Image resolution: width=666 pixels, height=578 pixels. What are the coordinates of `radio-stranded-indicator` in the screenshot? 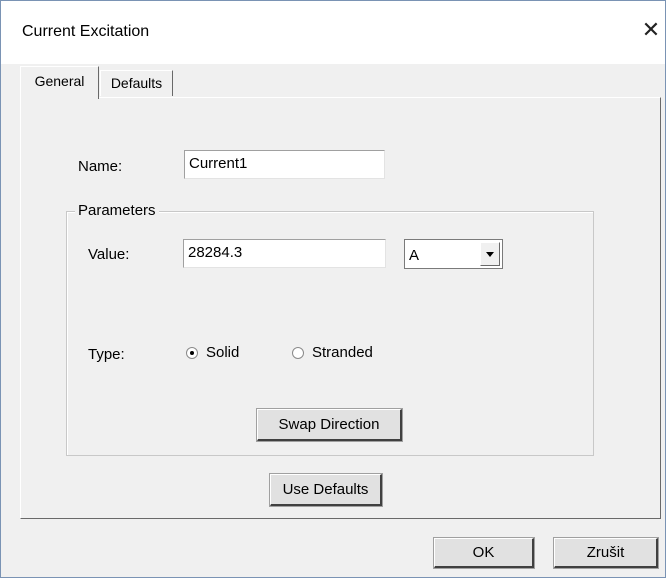 It's located at (298, 352).